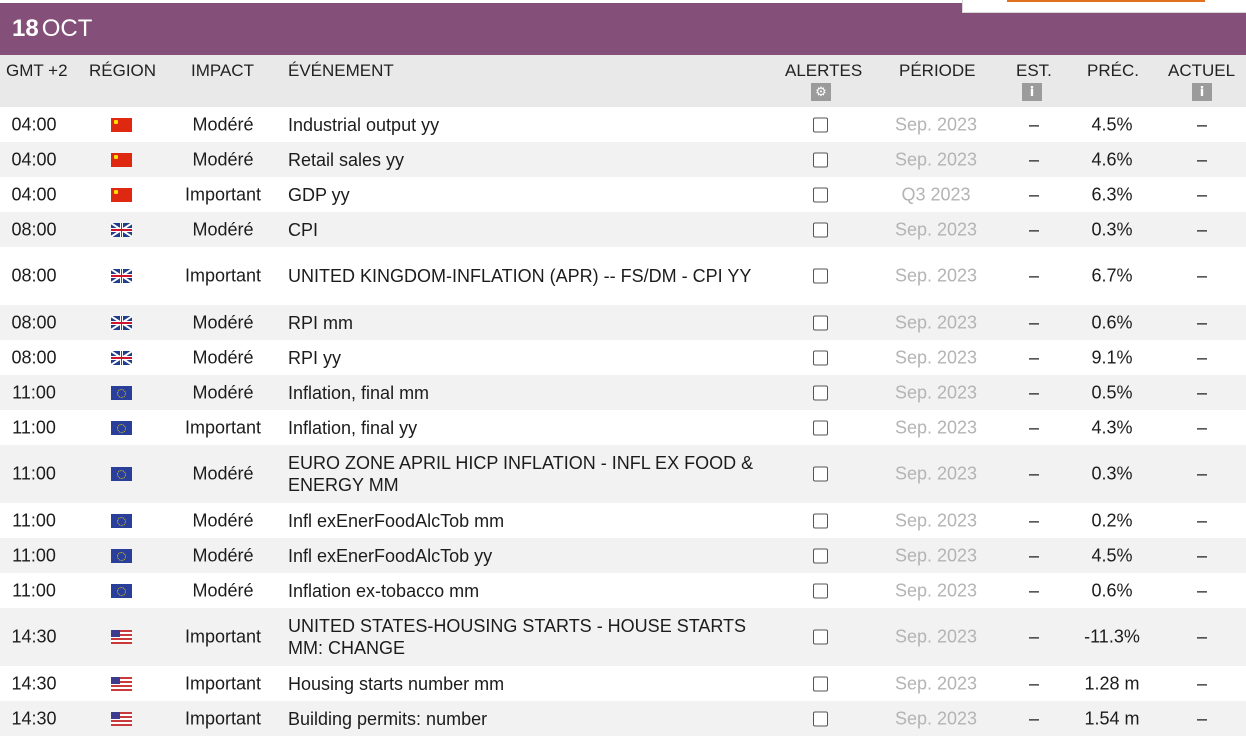 This screenshot has height=748, width=1246. I want to click on table-row: 08:00 Modéré CPI Sep. 2023 – 0.3% –, so click(623, 229).